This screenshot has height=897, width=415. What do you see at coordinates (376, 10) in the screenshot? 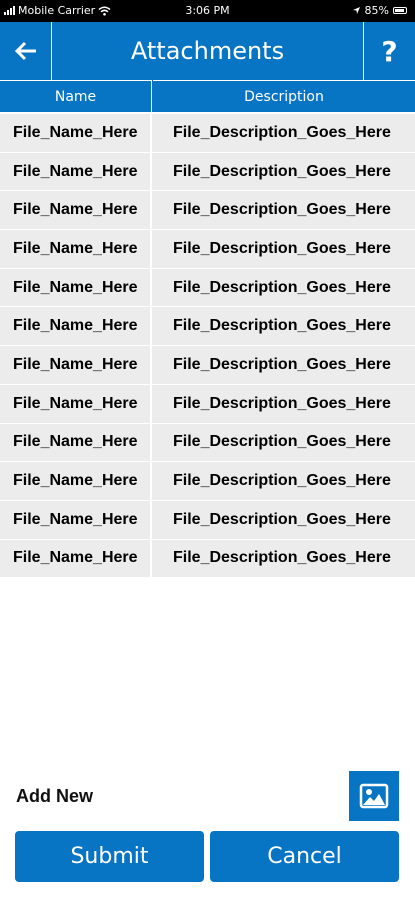
I see `battery-percent: 85%` at bounding box center [376, 10].